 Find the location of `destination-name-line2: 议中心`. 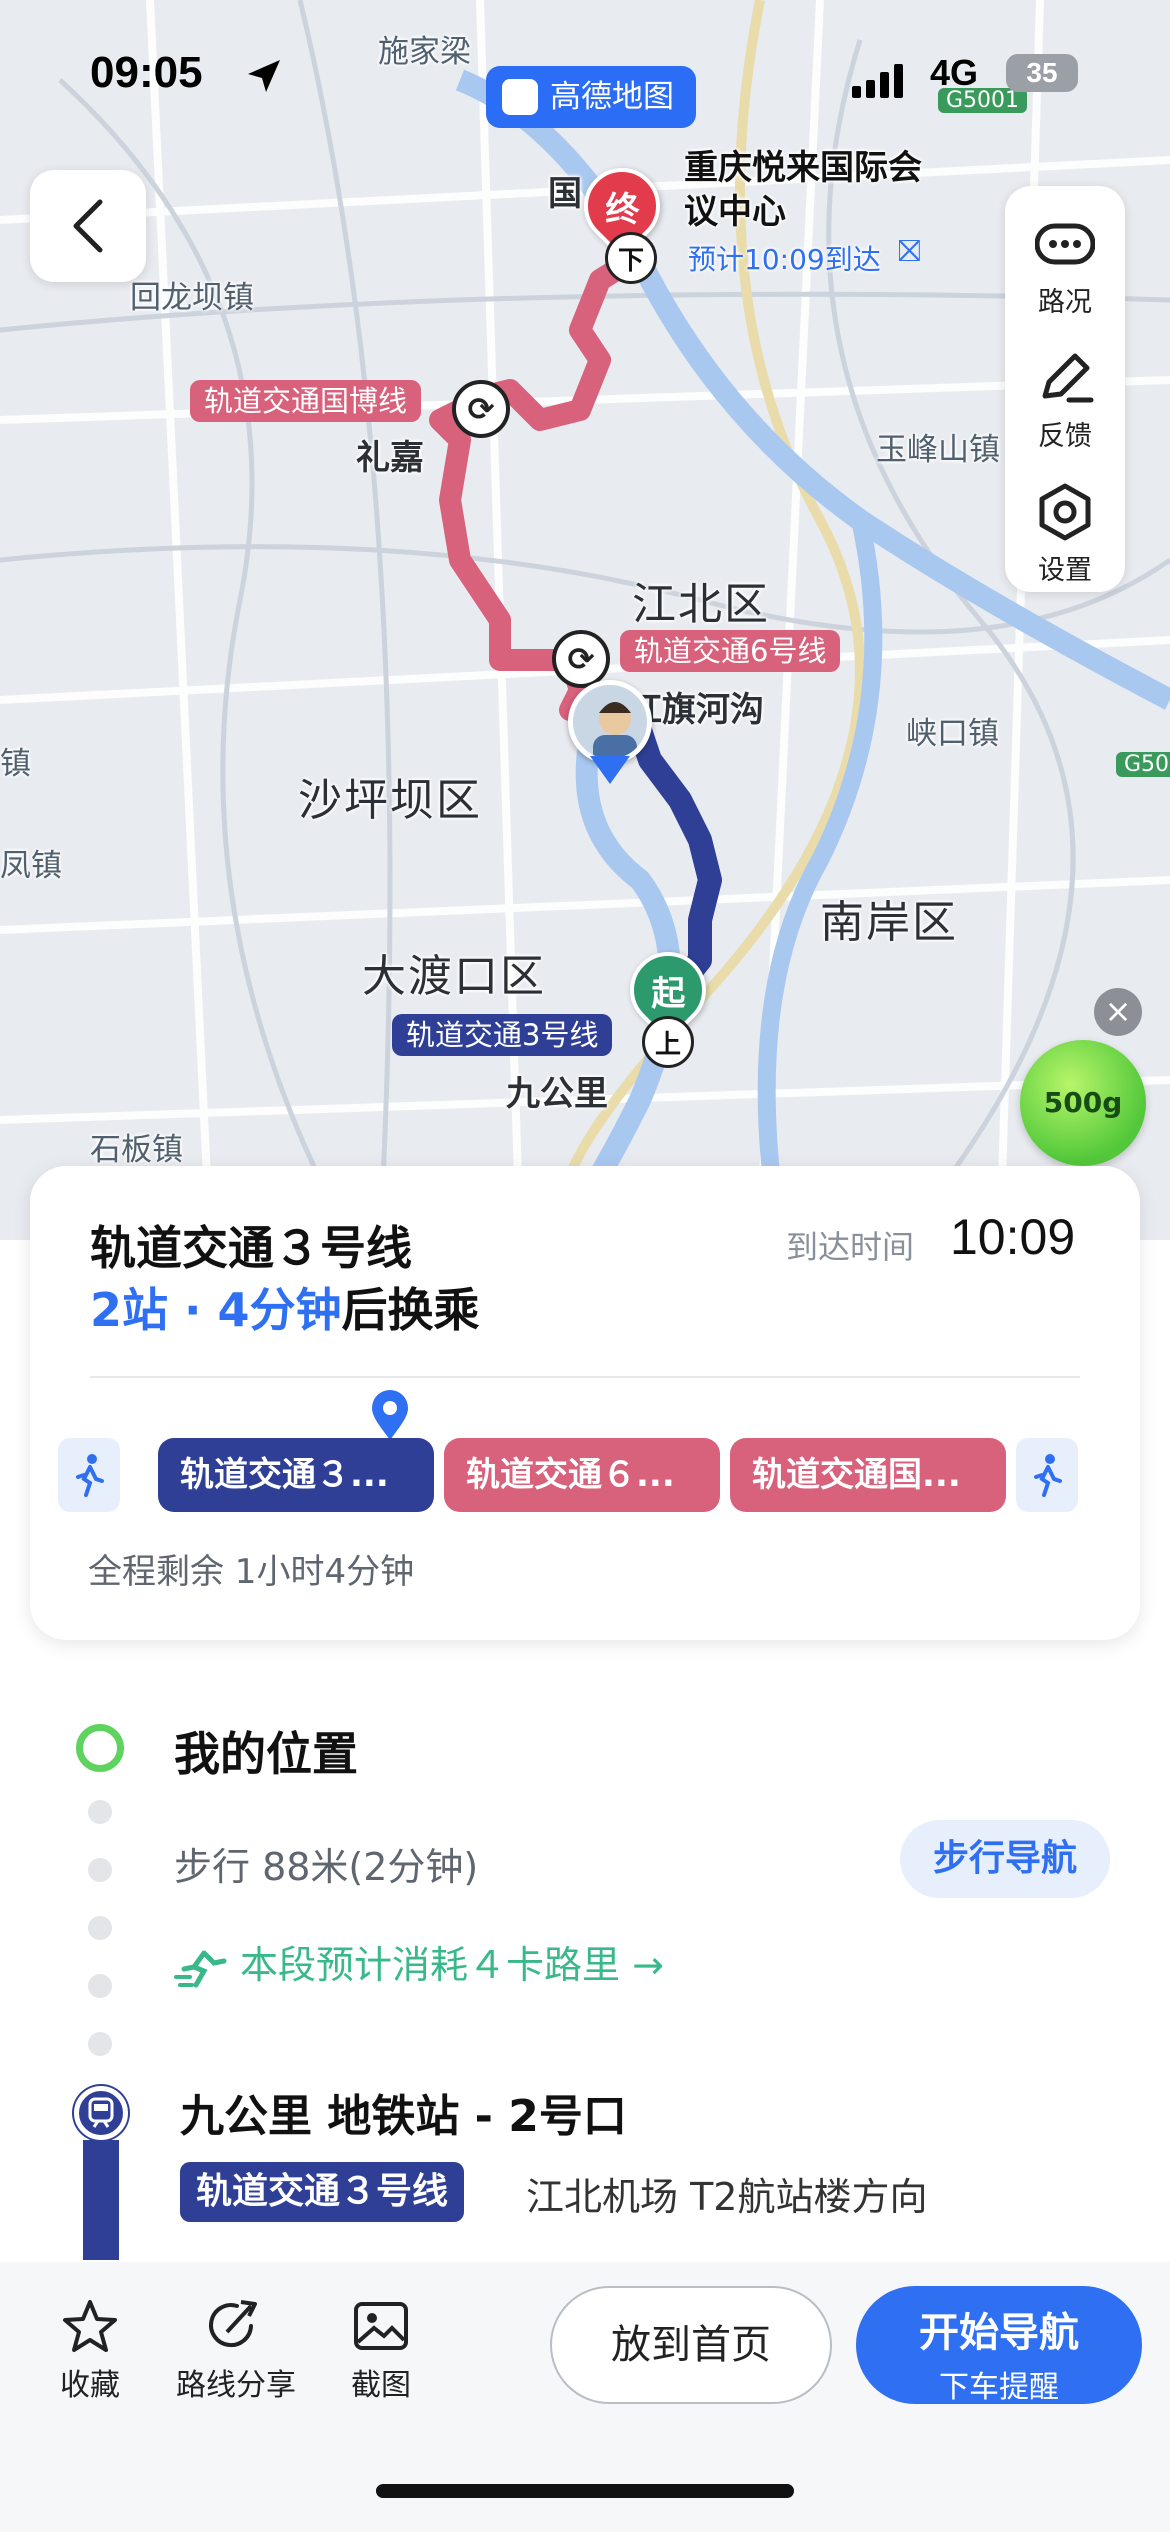

destination-name-line2: 议中心 is located at coordinates (735, 212).